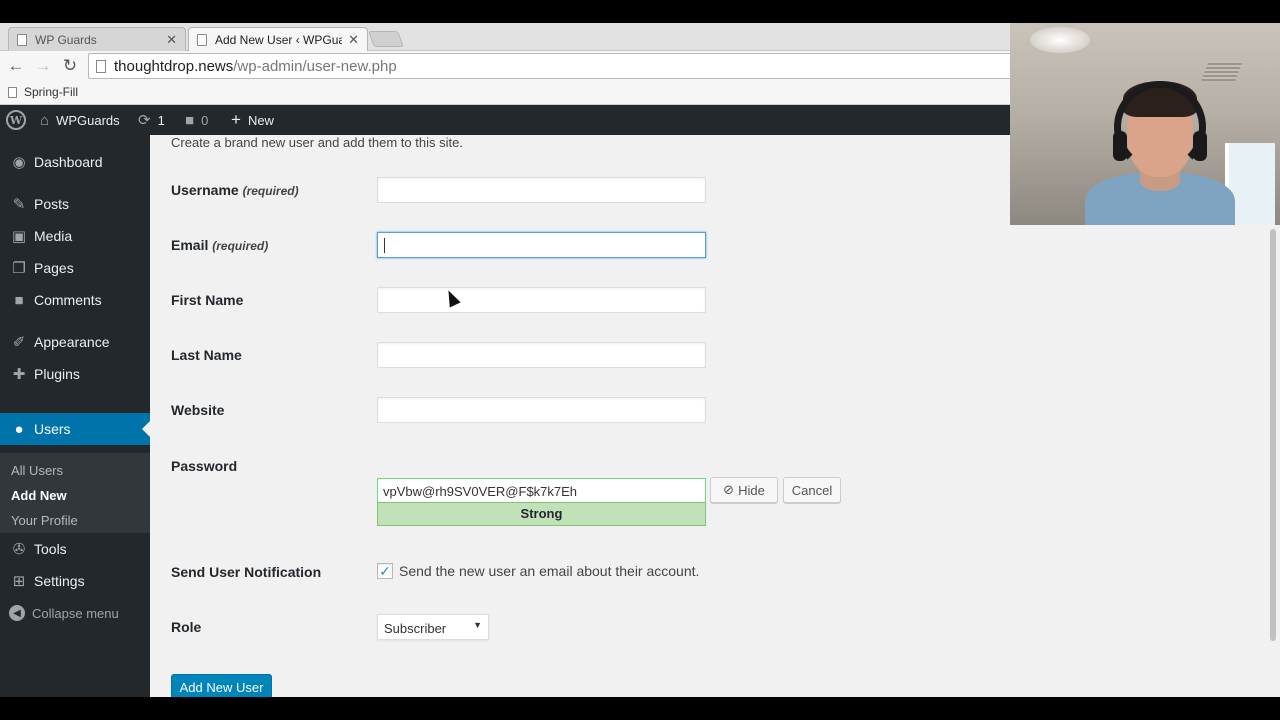 The image size is (1280, 720). I want to click on pin-icon: ✎, so click(19, 204).